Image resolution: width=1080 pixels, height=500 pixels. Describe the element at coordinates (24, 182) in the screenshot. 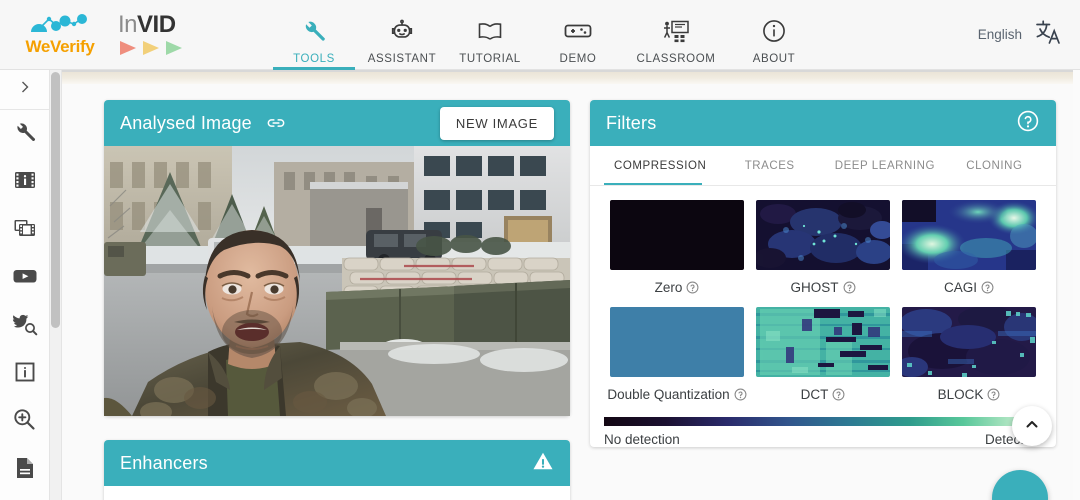

I see `sidebar-item-video-analysis` at that location.